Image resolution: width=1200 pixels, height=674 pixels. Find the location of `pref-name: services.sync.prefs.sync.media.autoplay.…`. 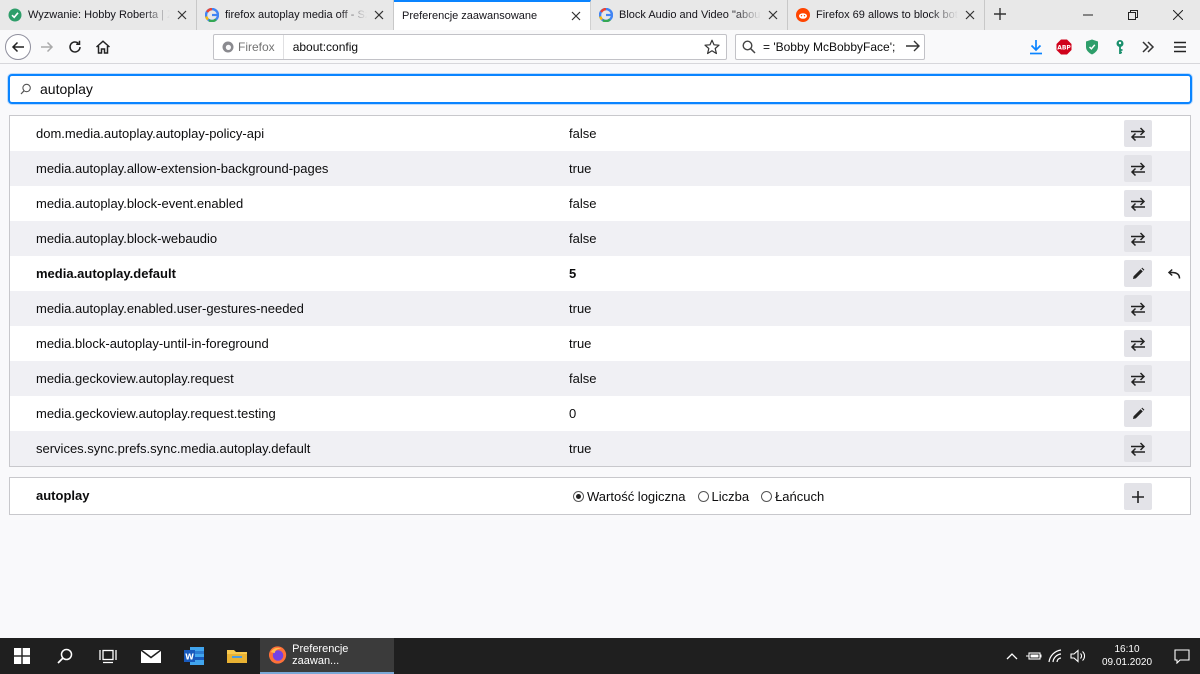

pref-name: services.sync.prefs.sync.media.autoplay.… is located at coordinates (173, 448).